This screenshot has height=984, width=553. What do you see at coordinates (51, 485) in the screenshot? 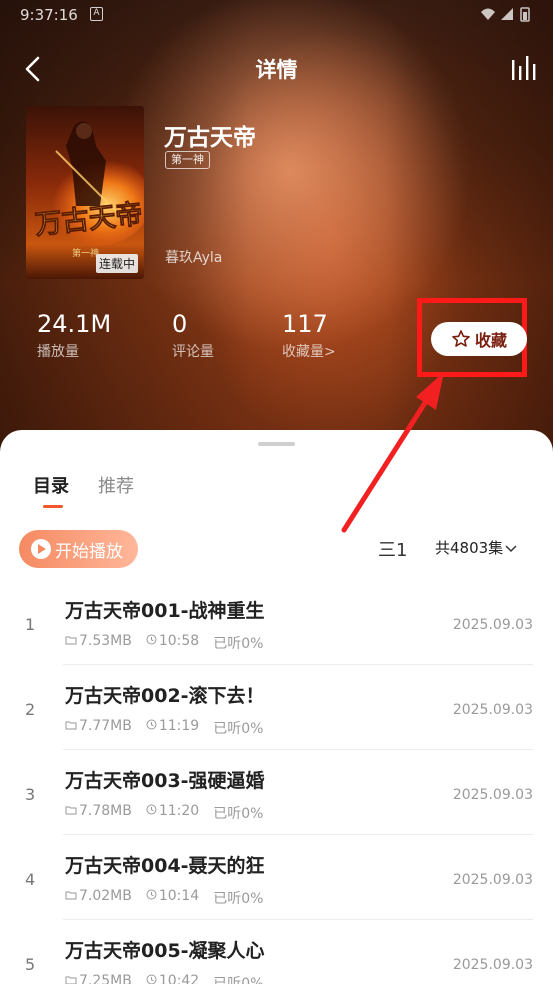
I see `tab-catalog: 目录` at bounding box center [51, 485].